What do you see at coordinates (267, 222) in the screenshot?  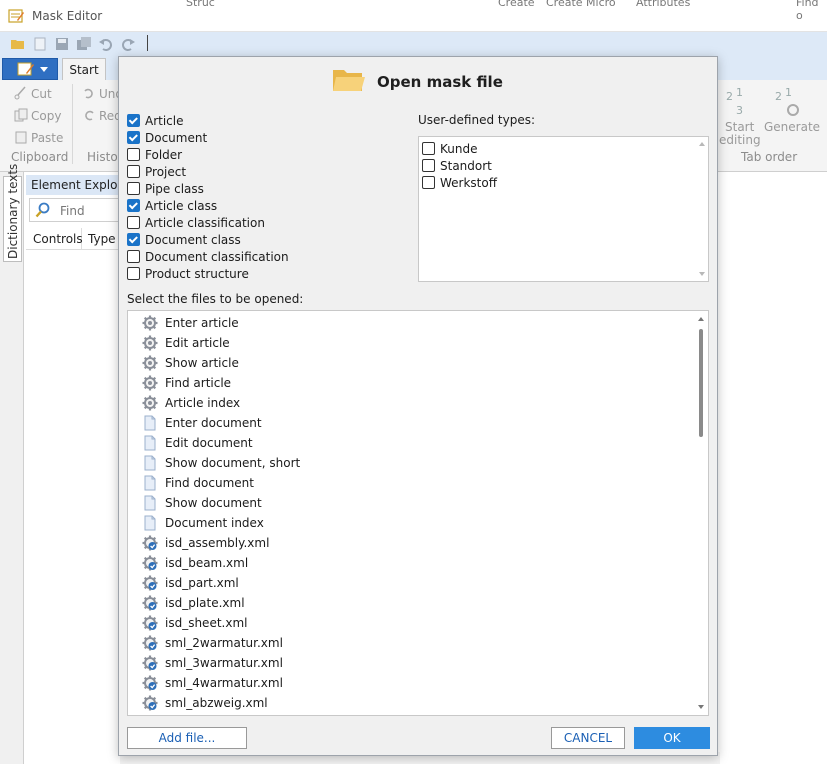 I see `type-checkbox-article-classification: Article classification` at bounding box center [267, 222].